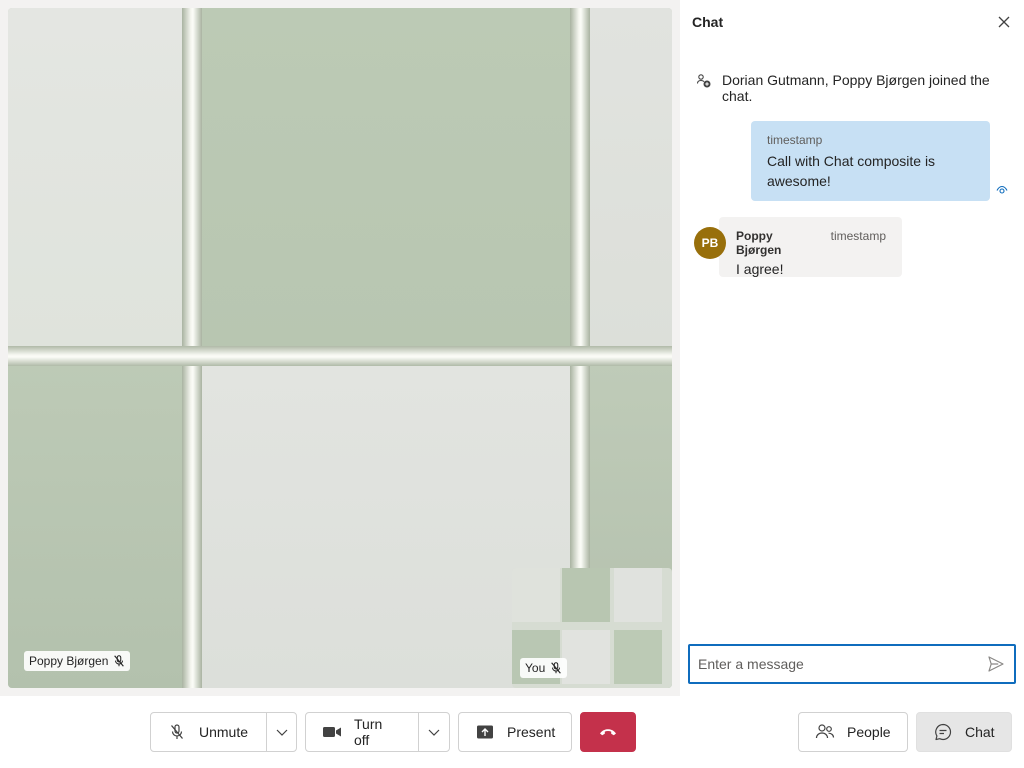 Image resolution: width=1024 pixels, height=768 pixels. I want to click on end-call-button, so click(608, 732).